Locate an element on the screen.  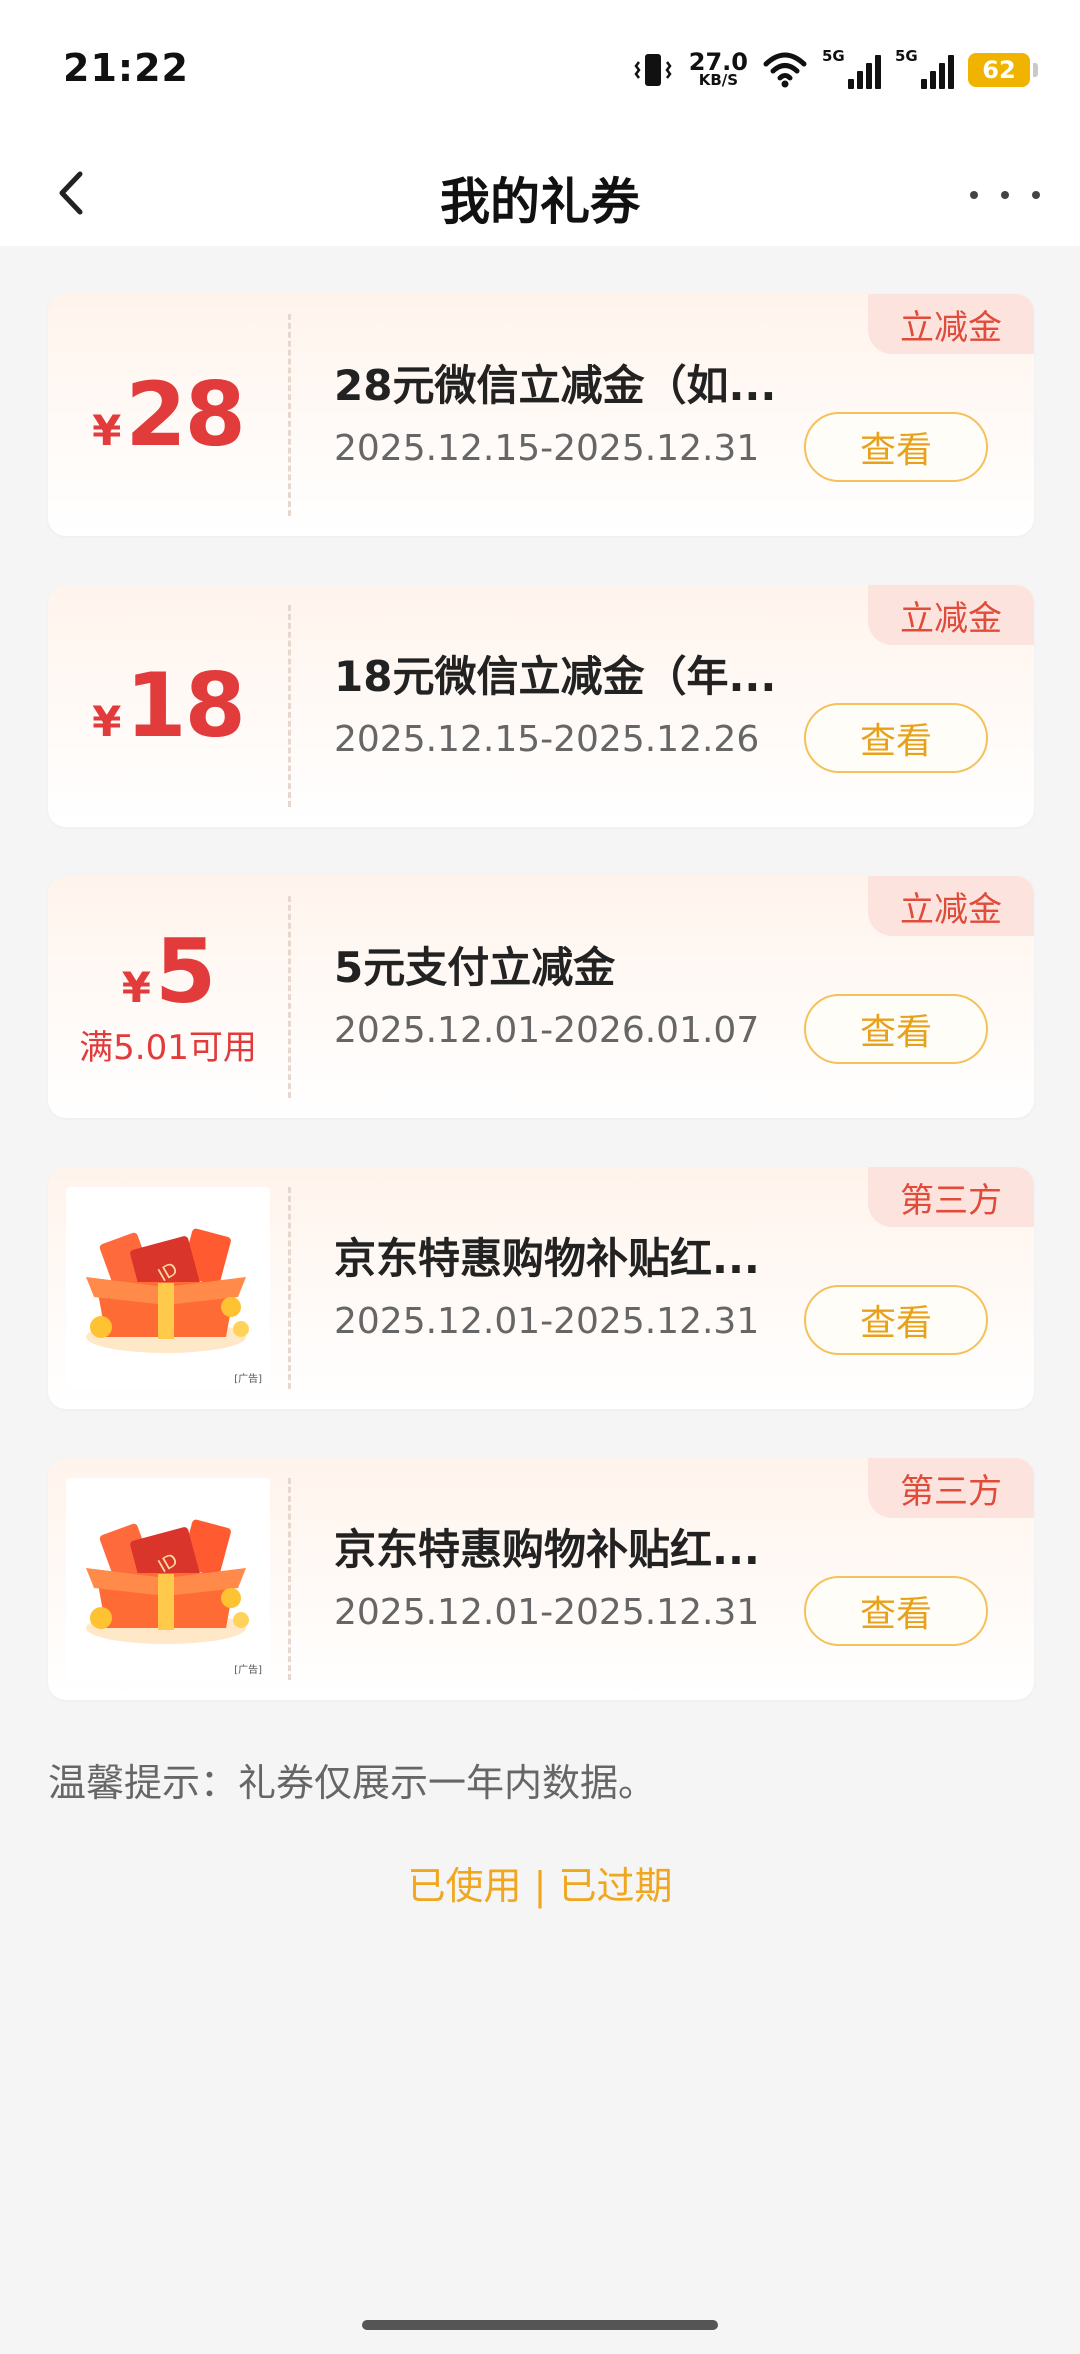
tip-text: 温馨提示：礼券仅展示一年内数据。 is located at coordinates (352, 1783).